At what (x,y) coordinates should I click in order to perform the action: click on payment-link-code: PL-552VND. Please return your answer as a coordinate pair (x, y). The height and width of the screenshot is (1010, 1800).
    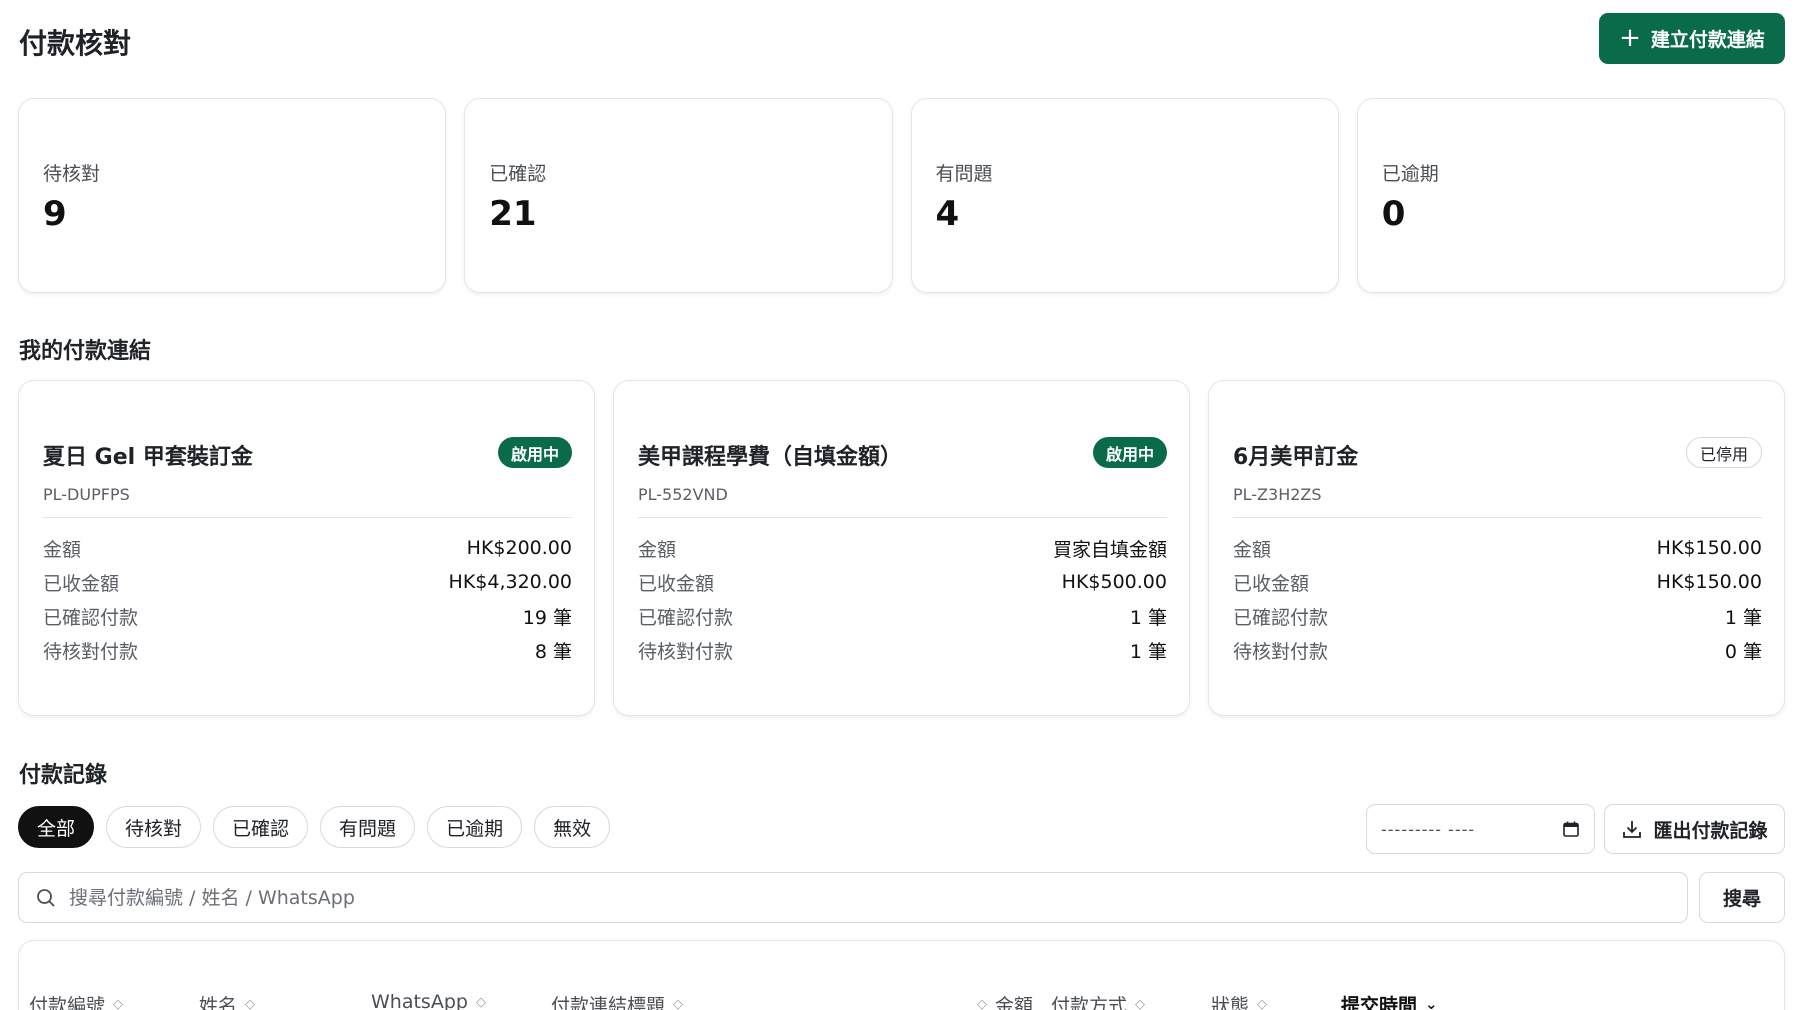
    Looking at the image, I should click on (683, 494).